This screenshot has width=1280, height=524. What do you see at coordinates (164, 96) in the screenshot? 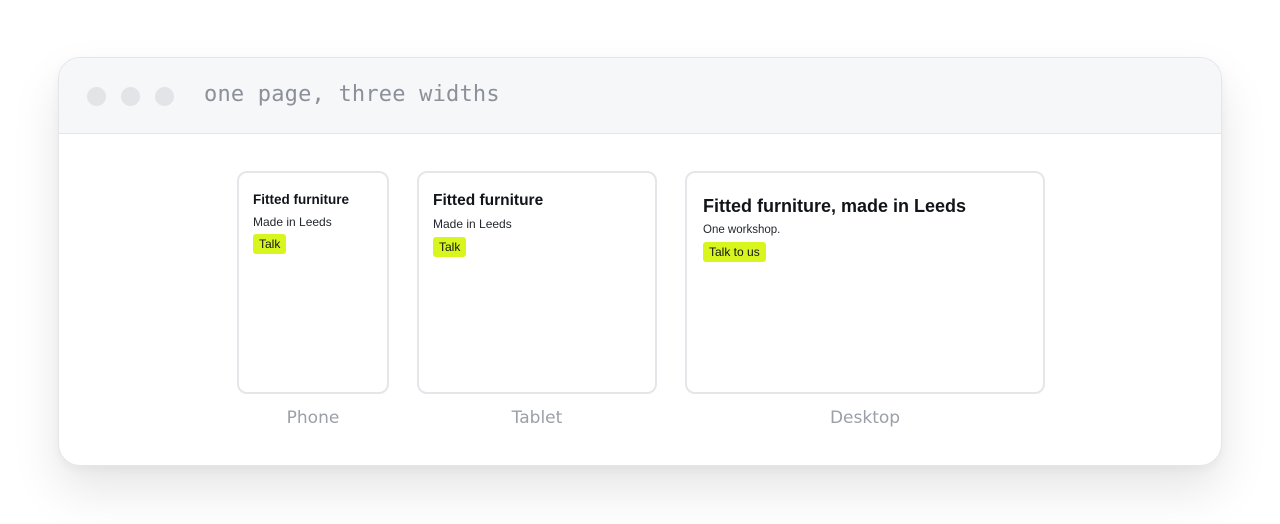
I see `window-maximize-dot` at bounding box center [164, 96].